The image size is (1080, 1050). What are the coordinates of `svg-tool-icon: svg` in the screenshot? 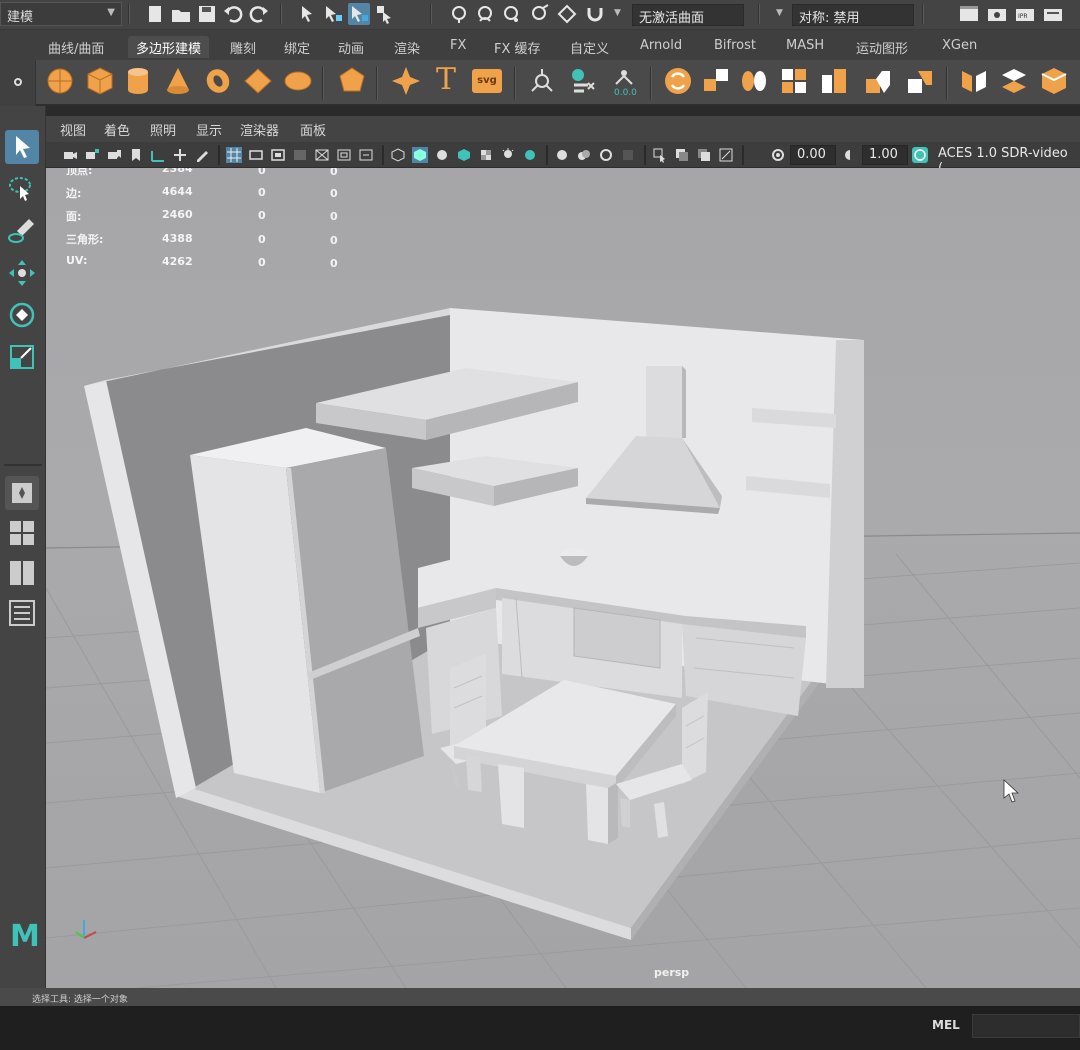 It's located at (487, 81).